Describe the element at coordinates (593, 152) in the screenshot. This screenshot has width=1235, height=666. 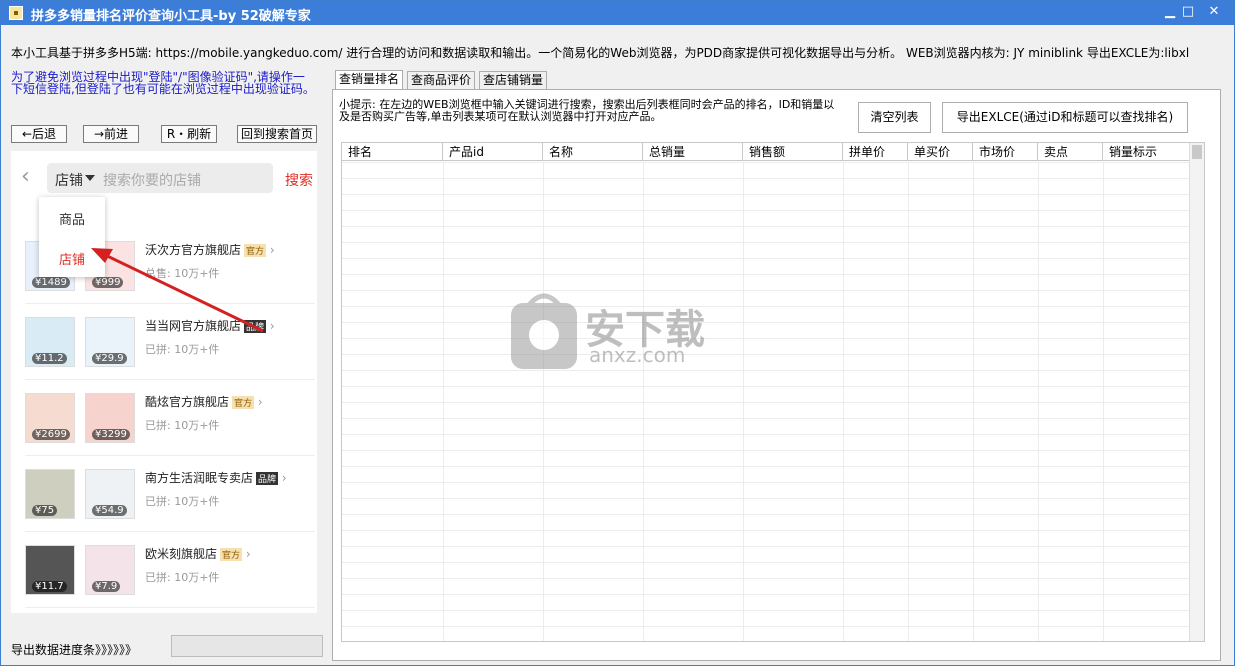
I see `column-header: 名称` at that location.